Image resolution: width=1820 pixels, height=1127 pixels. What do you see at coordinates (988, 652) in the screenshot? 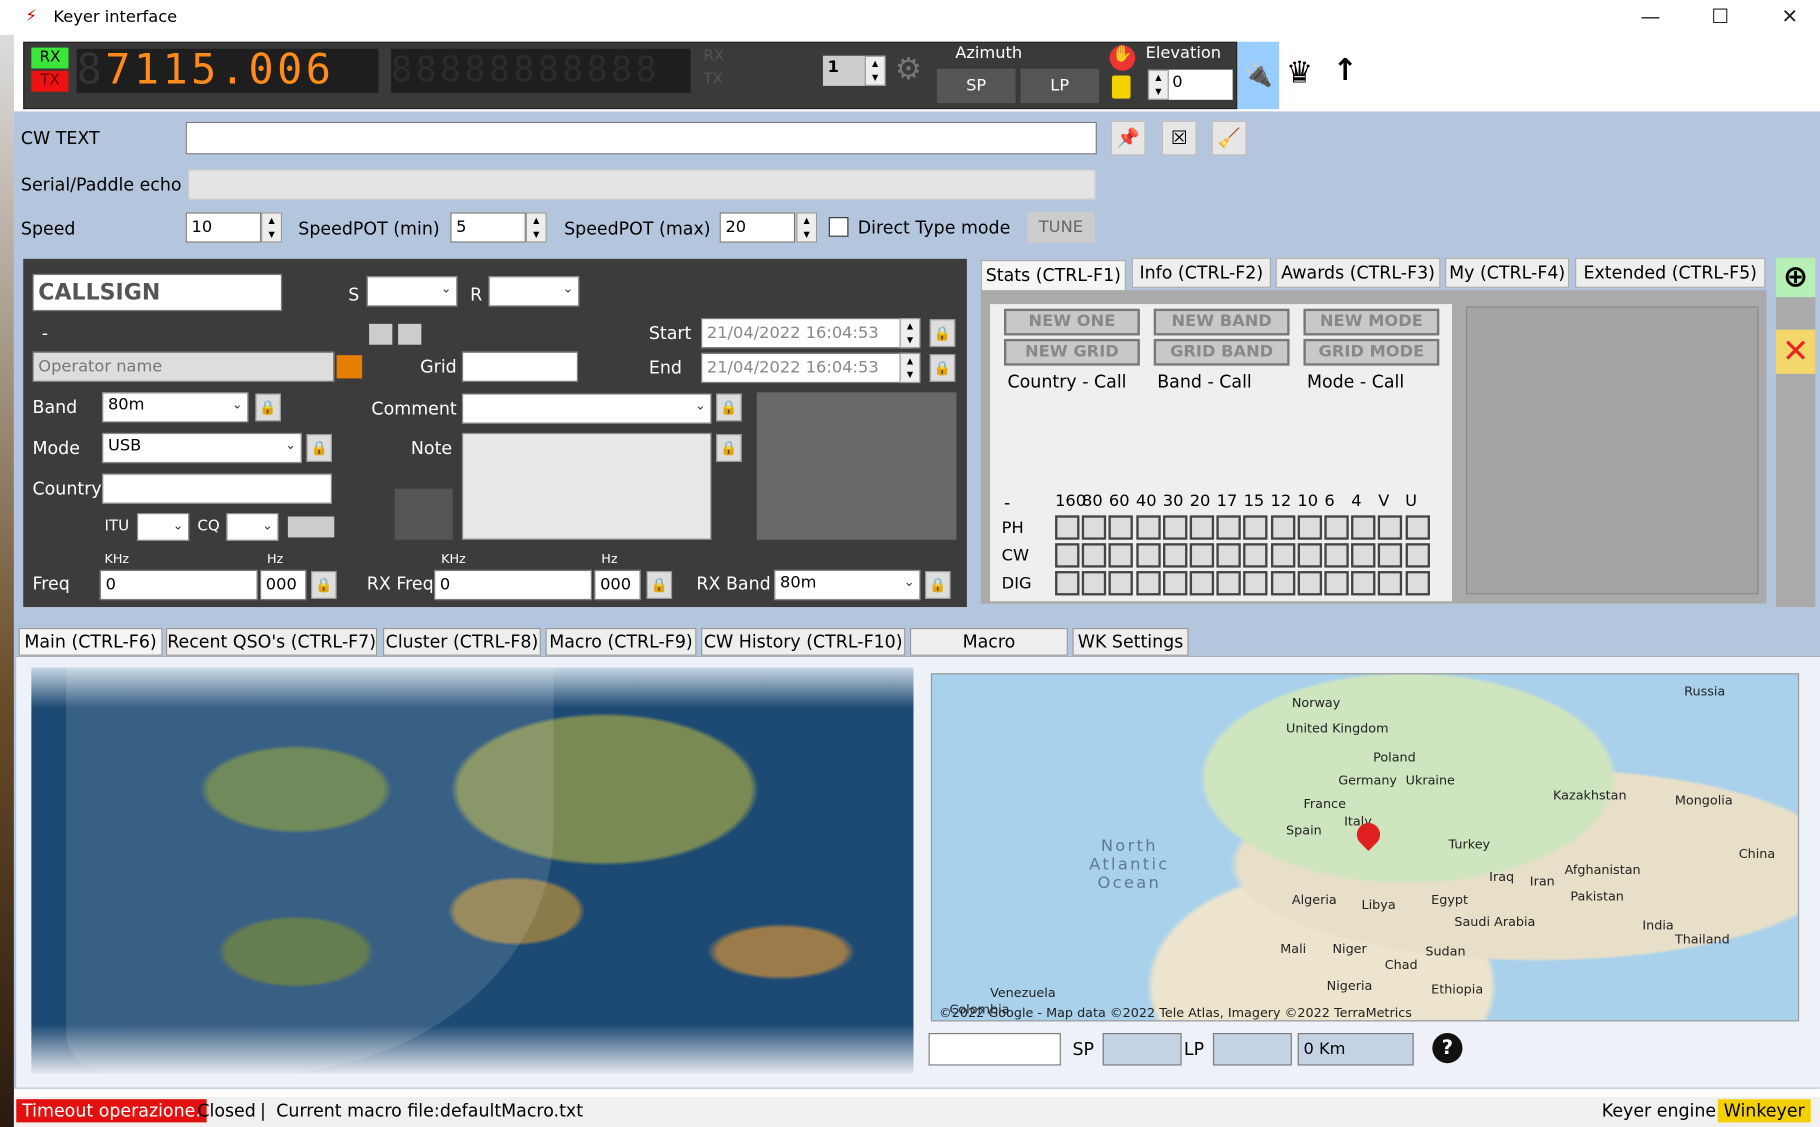
I see `tab-macro-information: Macro information` at bounding box center [988, 652].